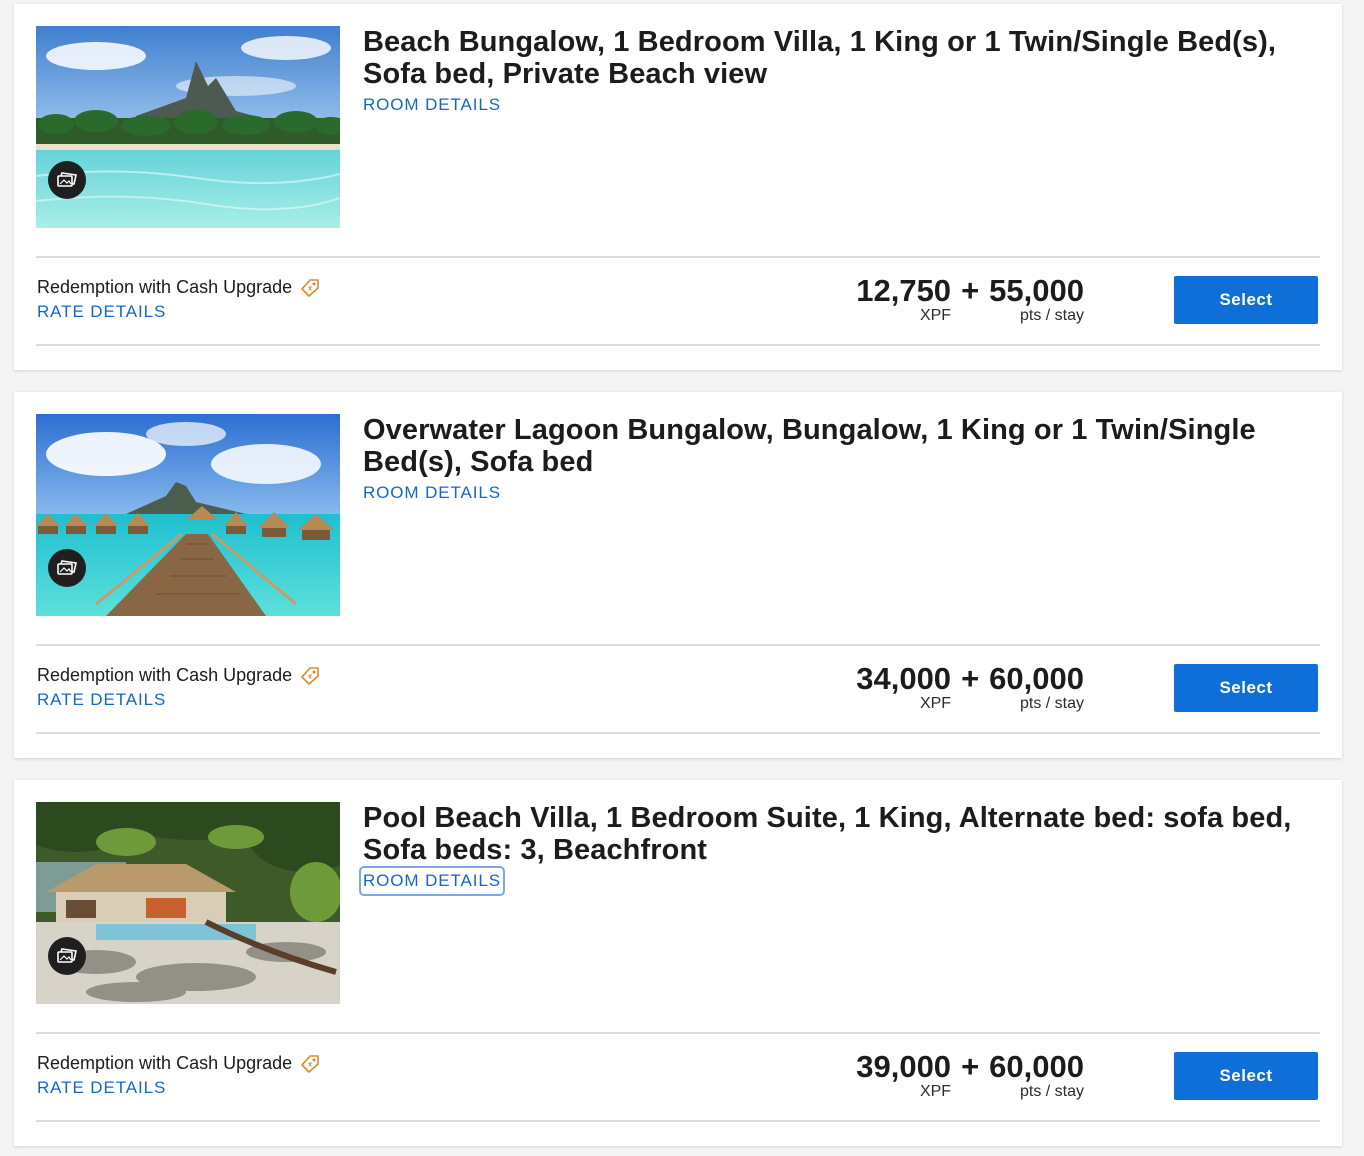 This screenshot has height=1156, width=1364. I want to click on cash-amount: 39,000, so click(904, 1066).